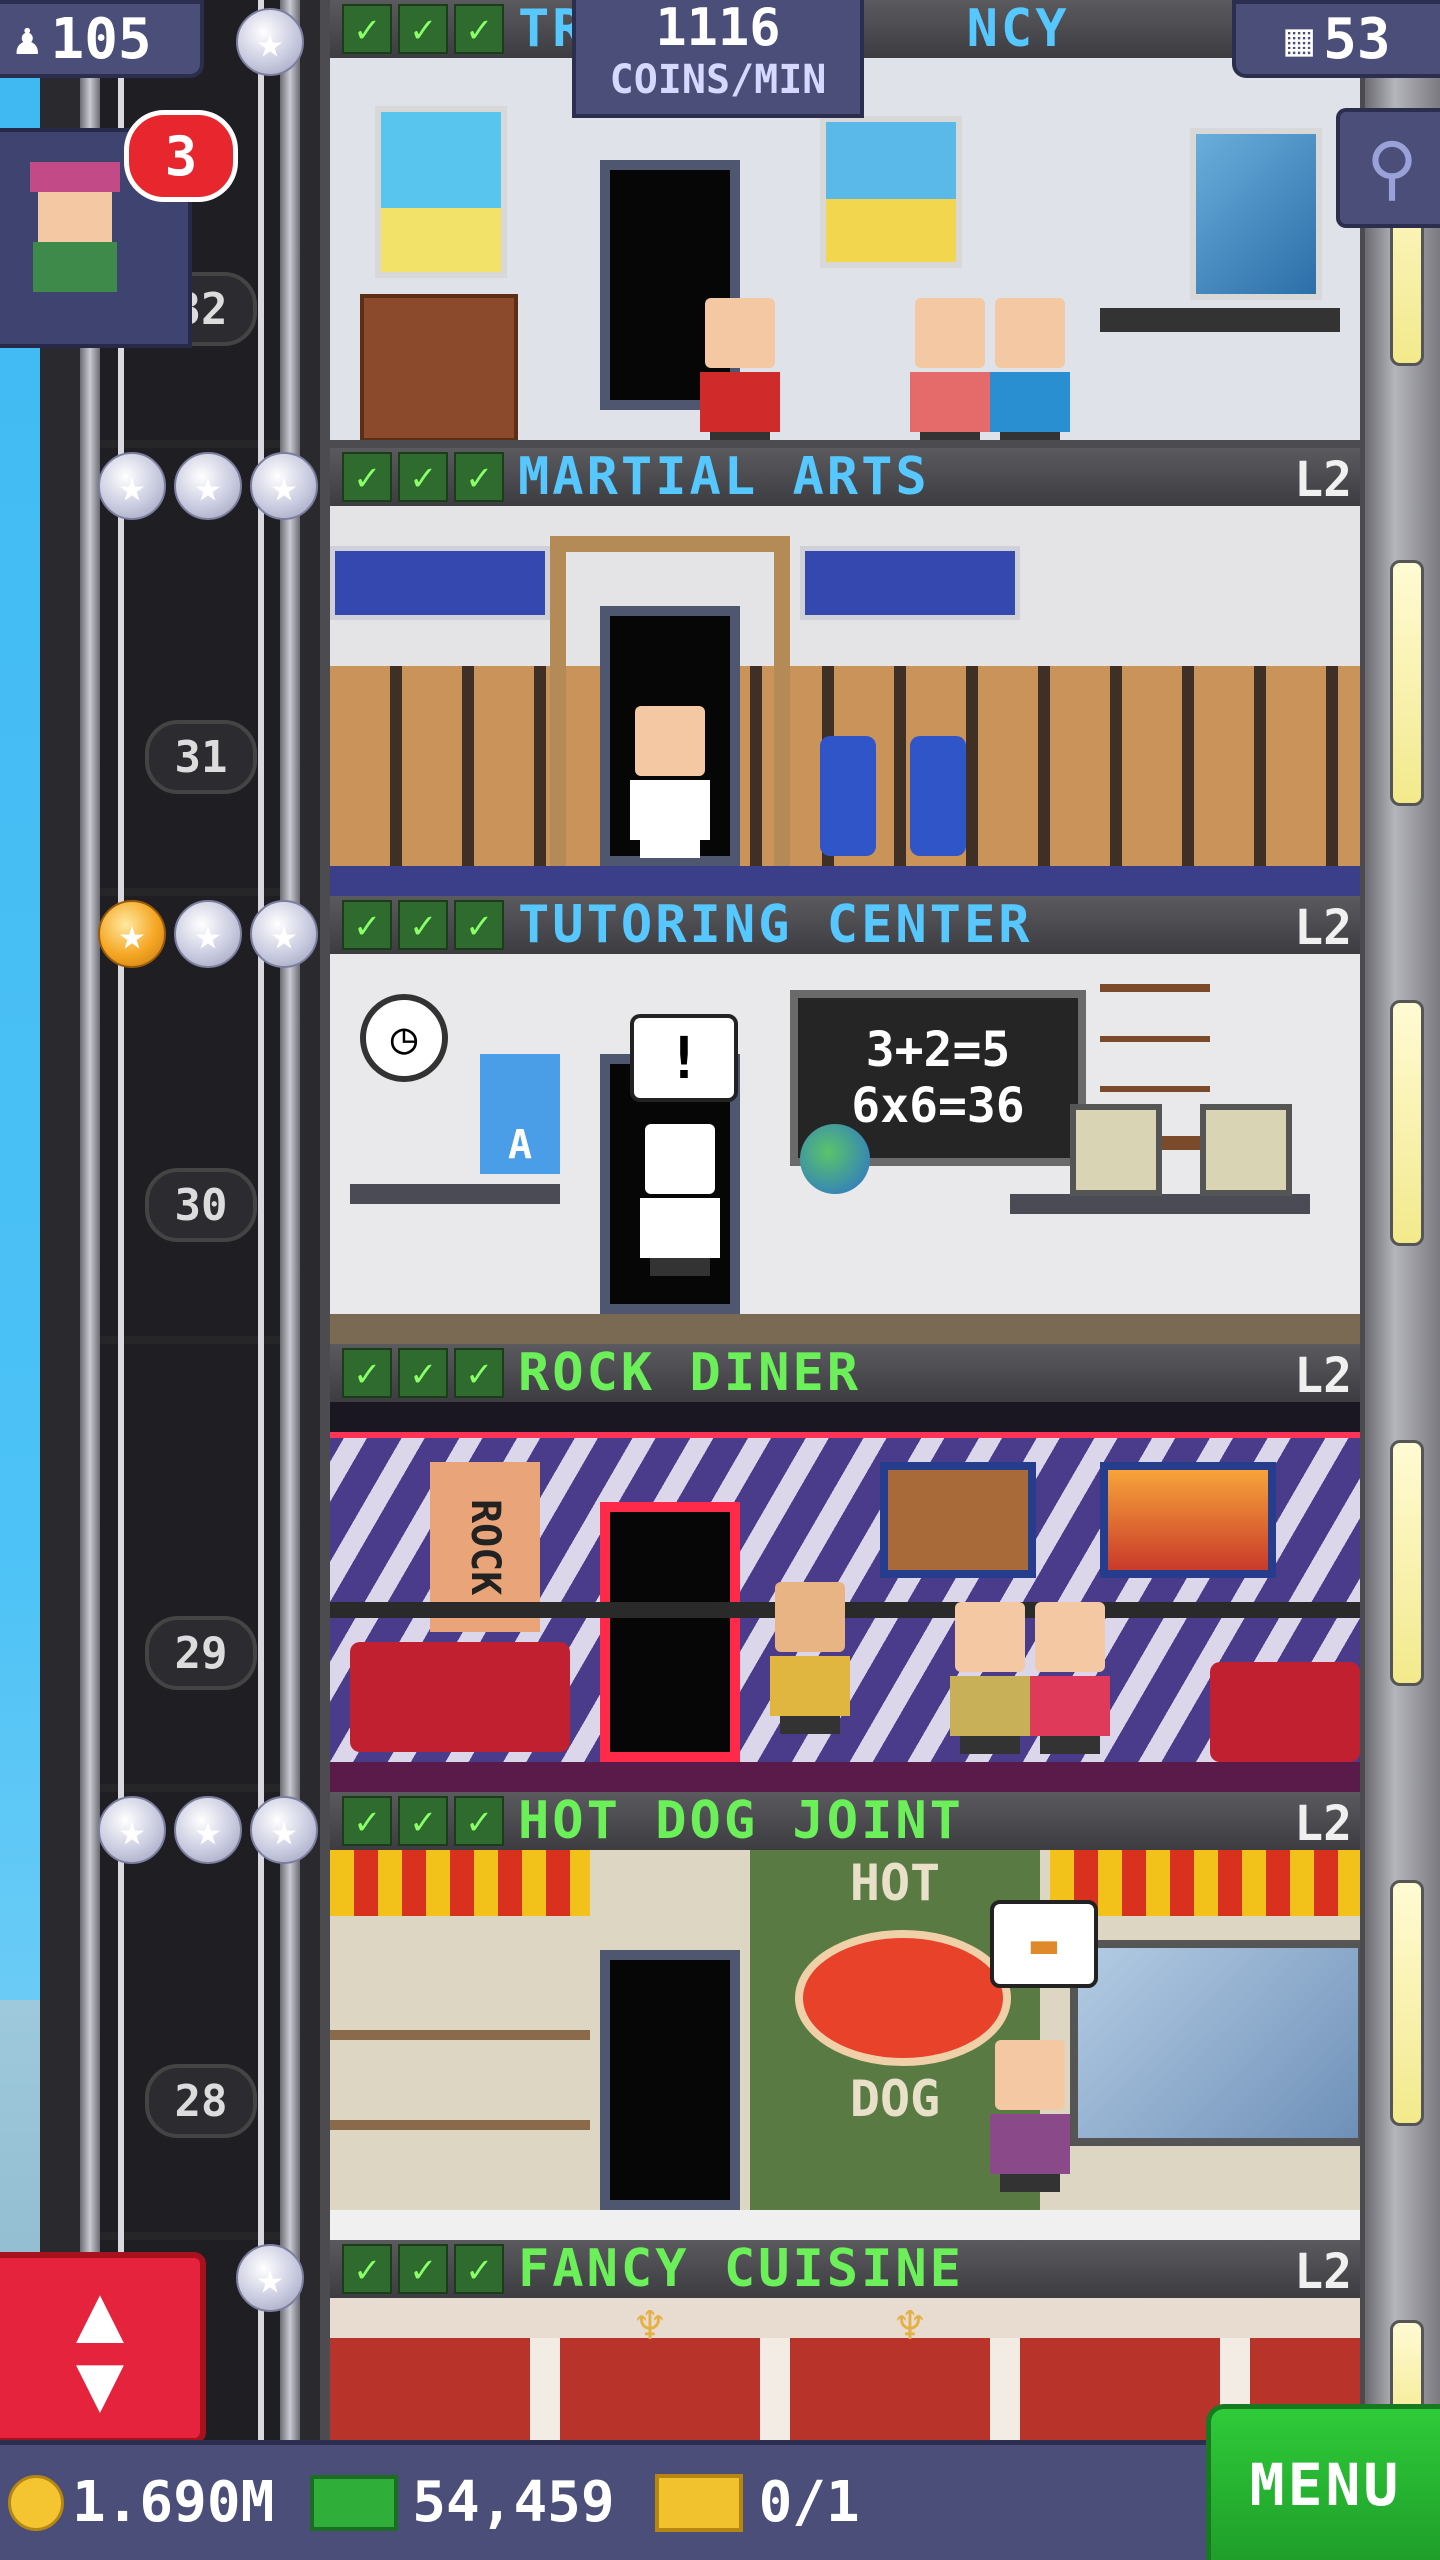  What do you see at coordinates (1323, 2482) in the screenshot?
I see `menu-button: MENU` at bounding box center [1323, 2482].